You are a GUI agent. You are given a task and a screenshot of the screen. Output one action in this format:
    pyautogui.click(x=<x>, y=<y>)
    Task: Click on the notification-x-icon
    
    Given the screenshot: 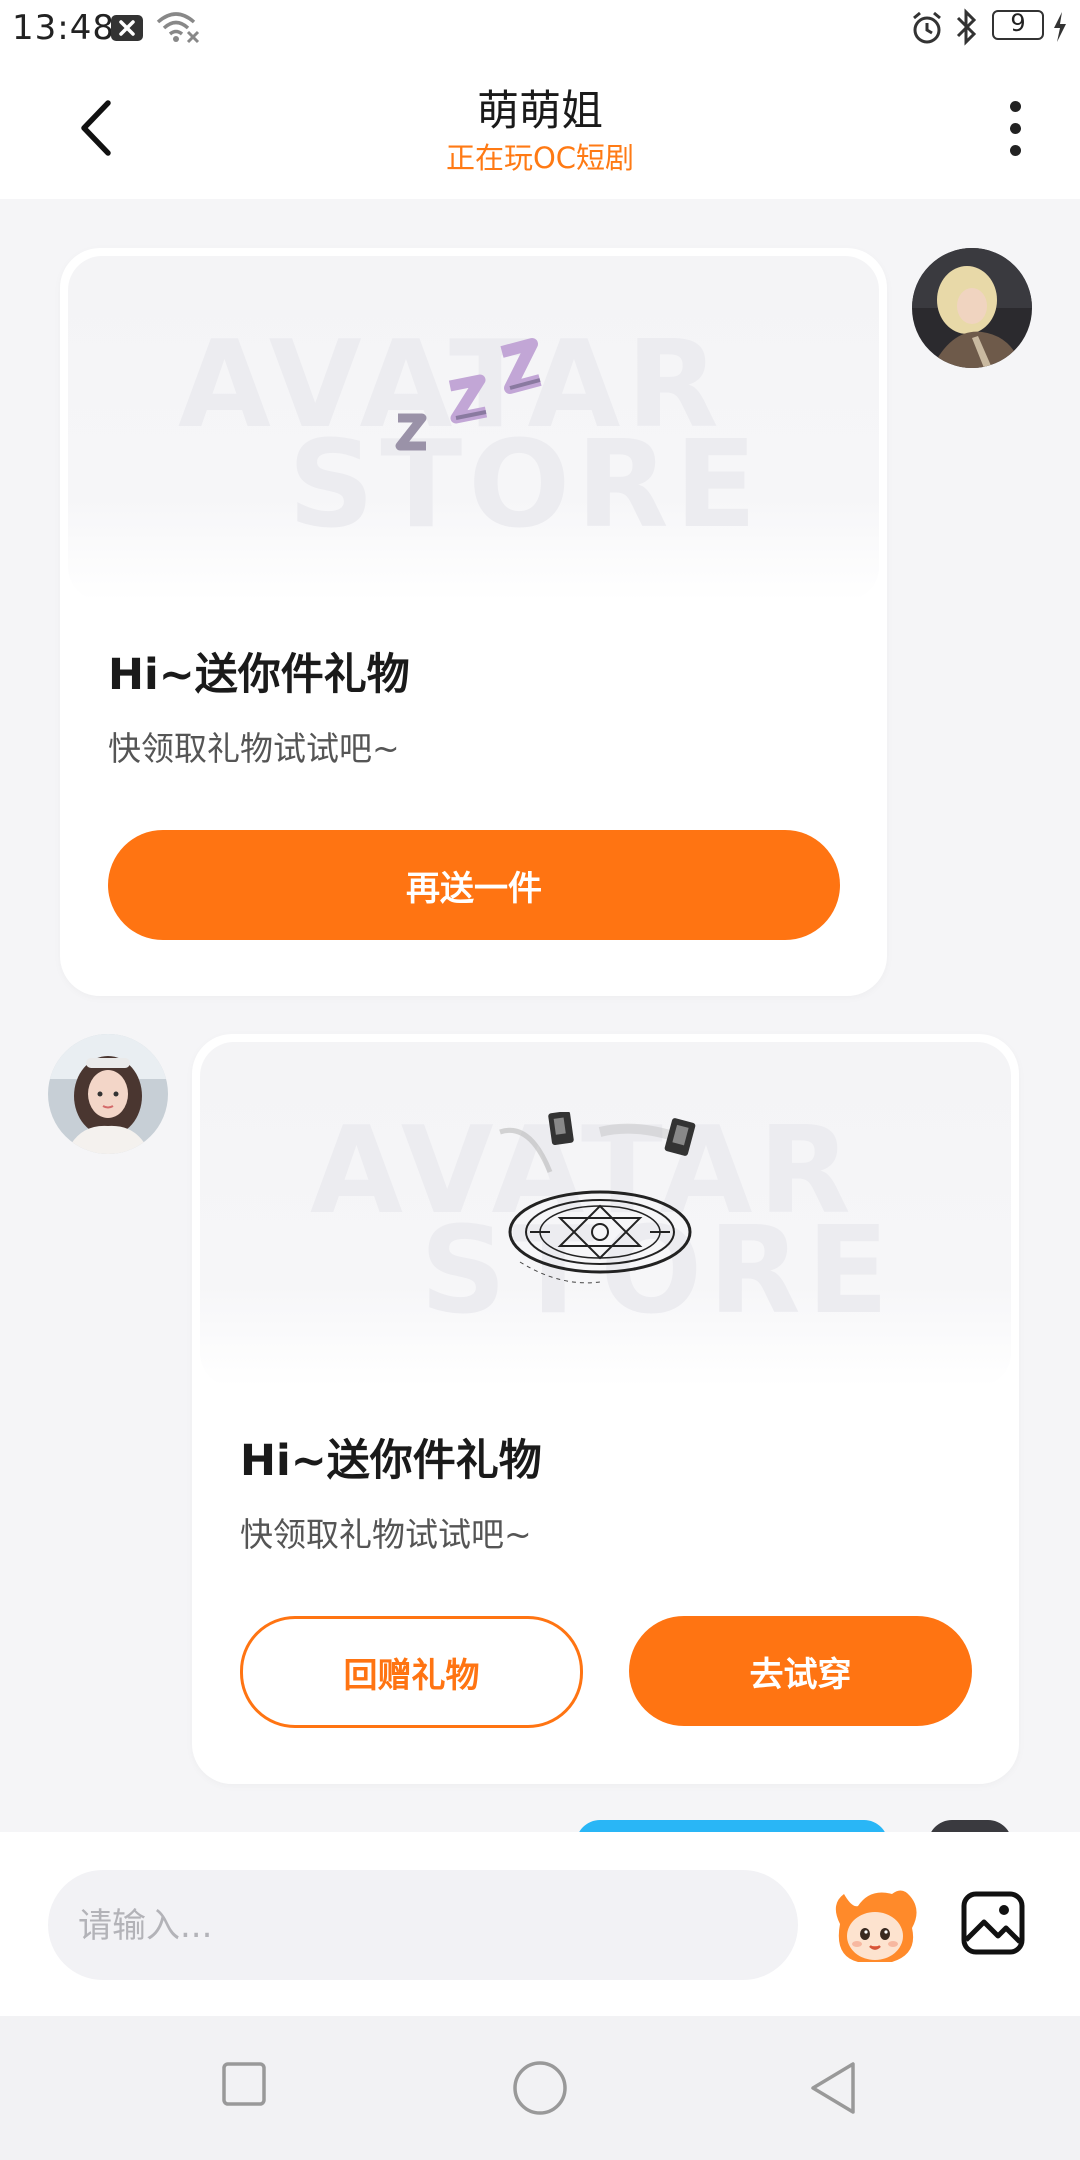 What is the action you would take?
    pyautogui.click(x=127, y=28)
    